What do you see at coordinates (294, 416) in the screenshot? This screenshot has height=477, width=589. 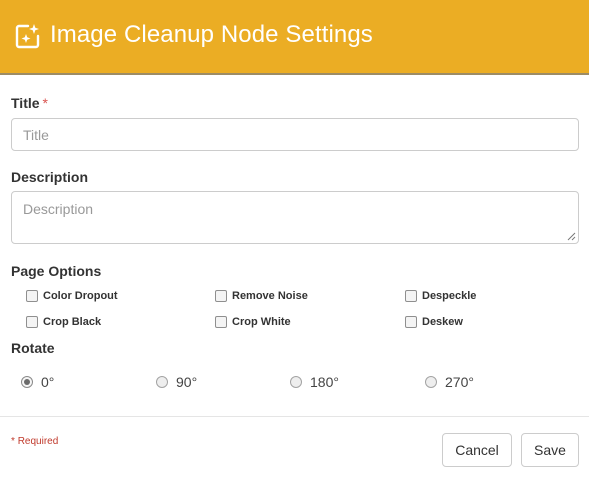 I see `footer-divider` at bounding box center [294, 416].